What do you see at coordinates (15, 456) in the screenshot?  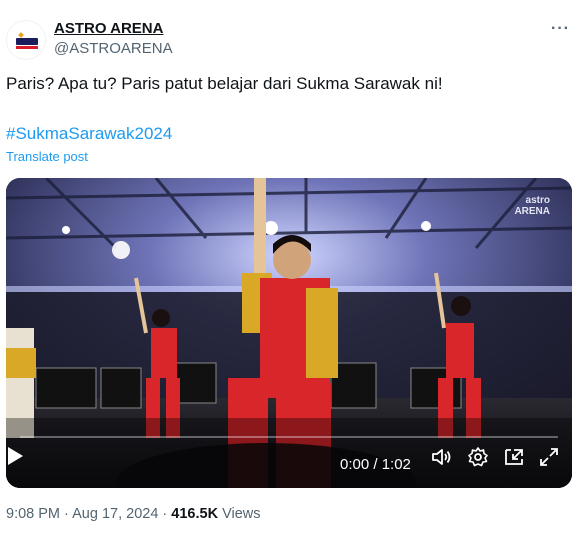 I see `play-icon` at bounding box center [15, 456].